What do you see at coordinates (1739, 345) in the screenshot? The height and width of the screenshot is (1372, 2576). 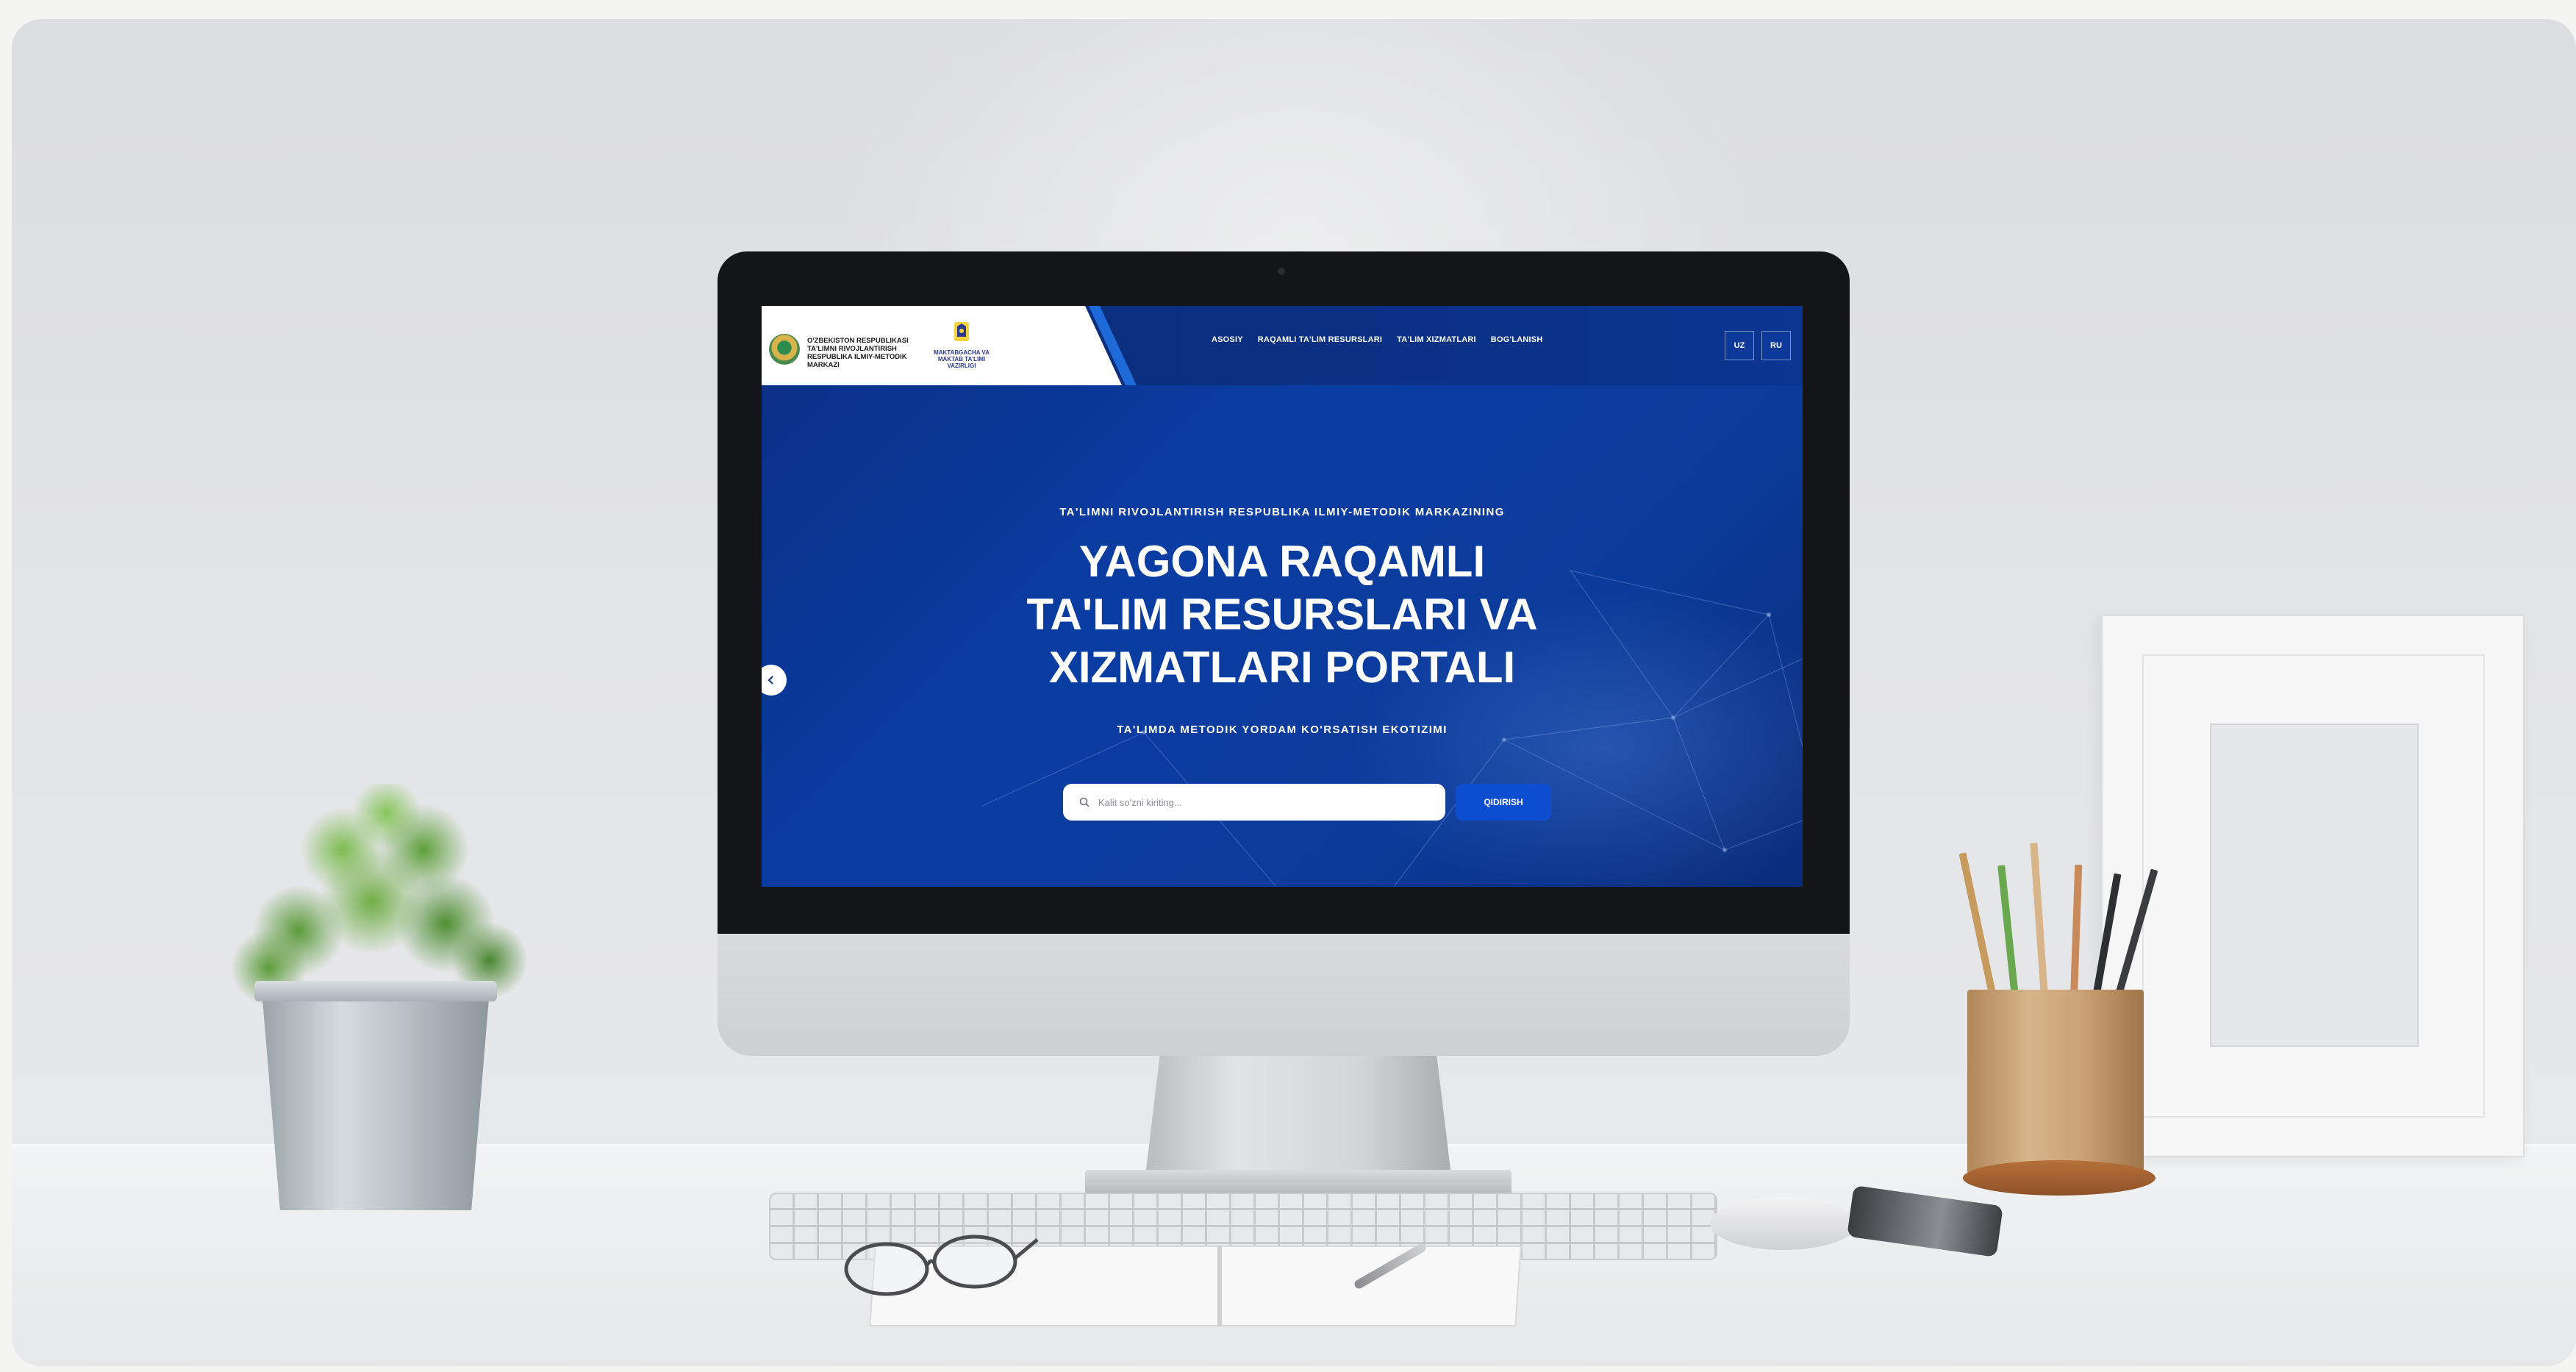 I see `lang-button-uz: UZ` at bounding box center [1739, 345].